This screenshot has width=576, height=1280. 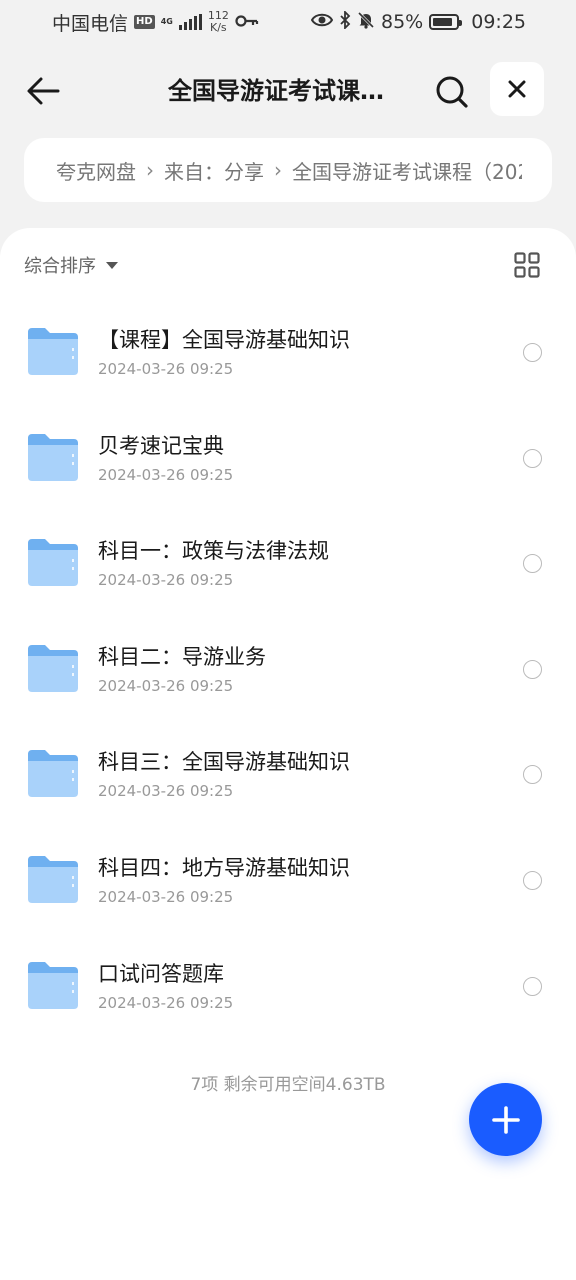 I want to click on battery-percent: 85%, so click(x=402, y=22).